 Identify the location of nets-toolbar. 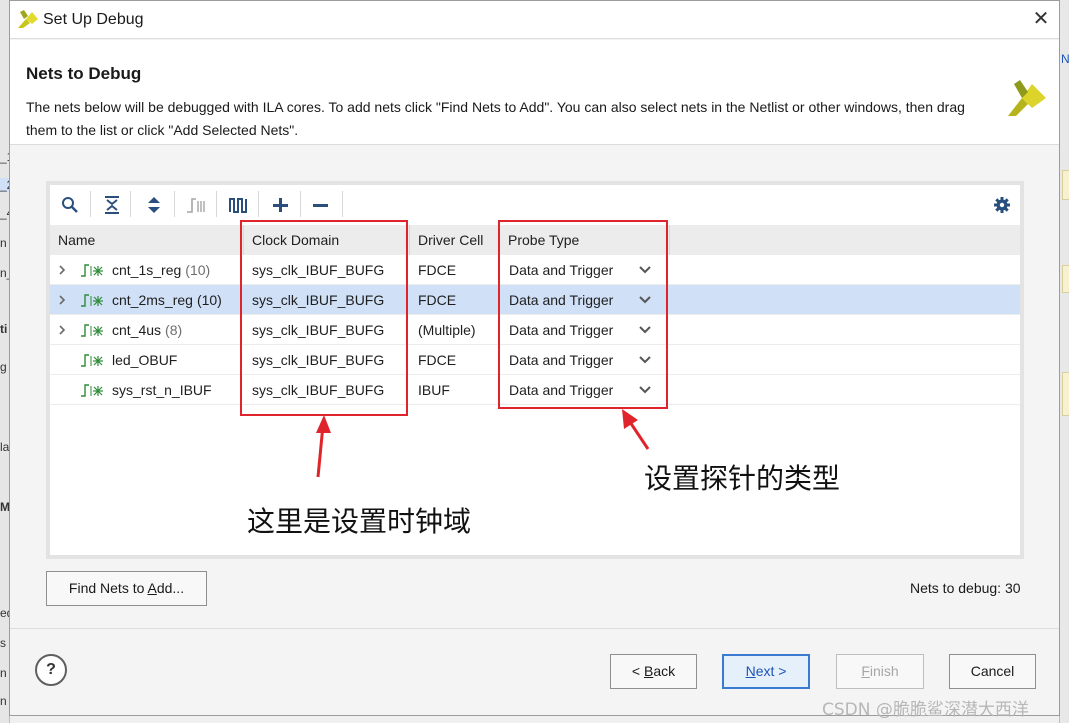
(535, 205).